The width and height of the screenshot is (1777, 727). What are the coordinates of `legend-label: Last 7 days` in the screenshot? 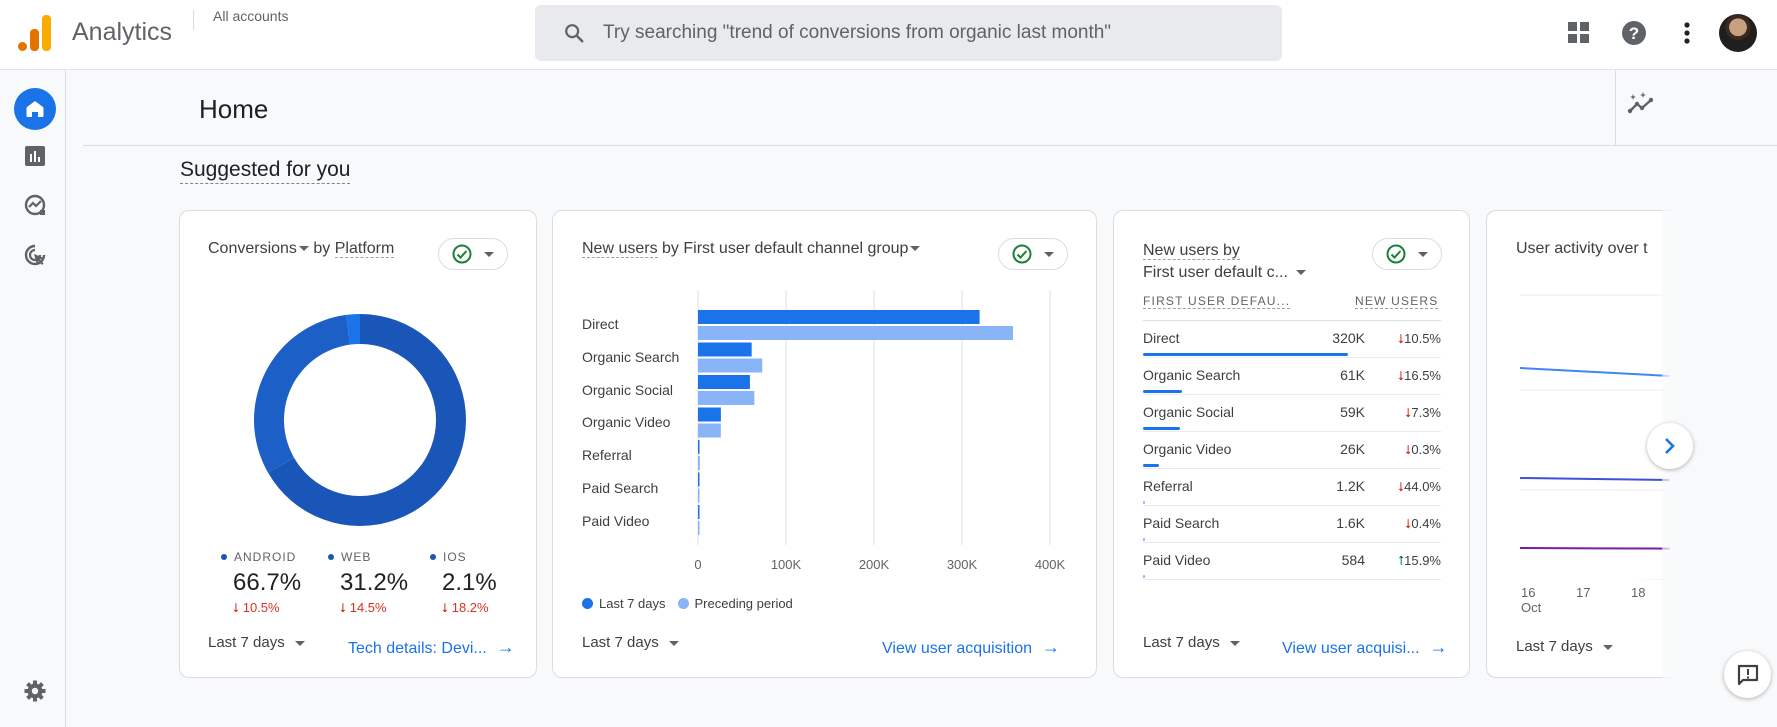 It's located at (632, 603).